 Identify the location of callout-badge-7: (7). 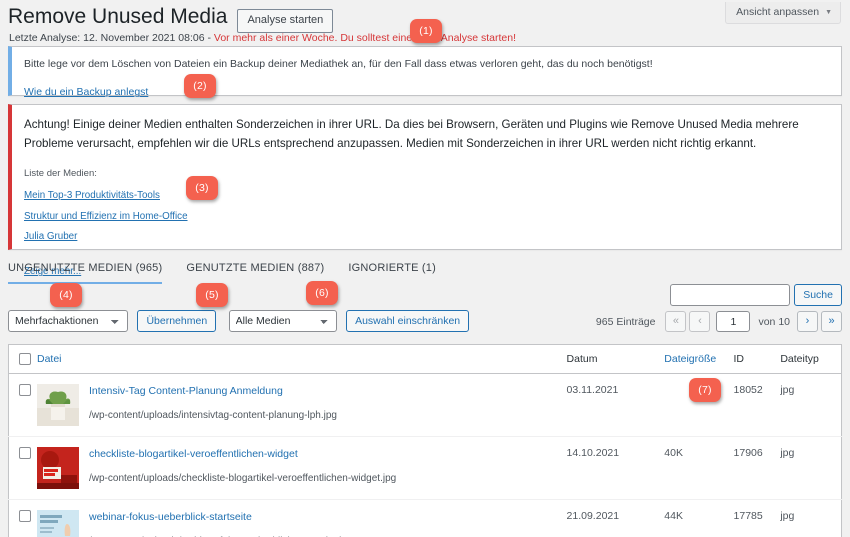
(705, 390).